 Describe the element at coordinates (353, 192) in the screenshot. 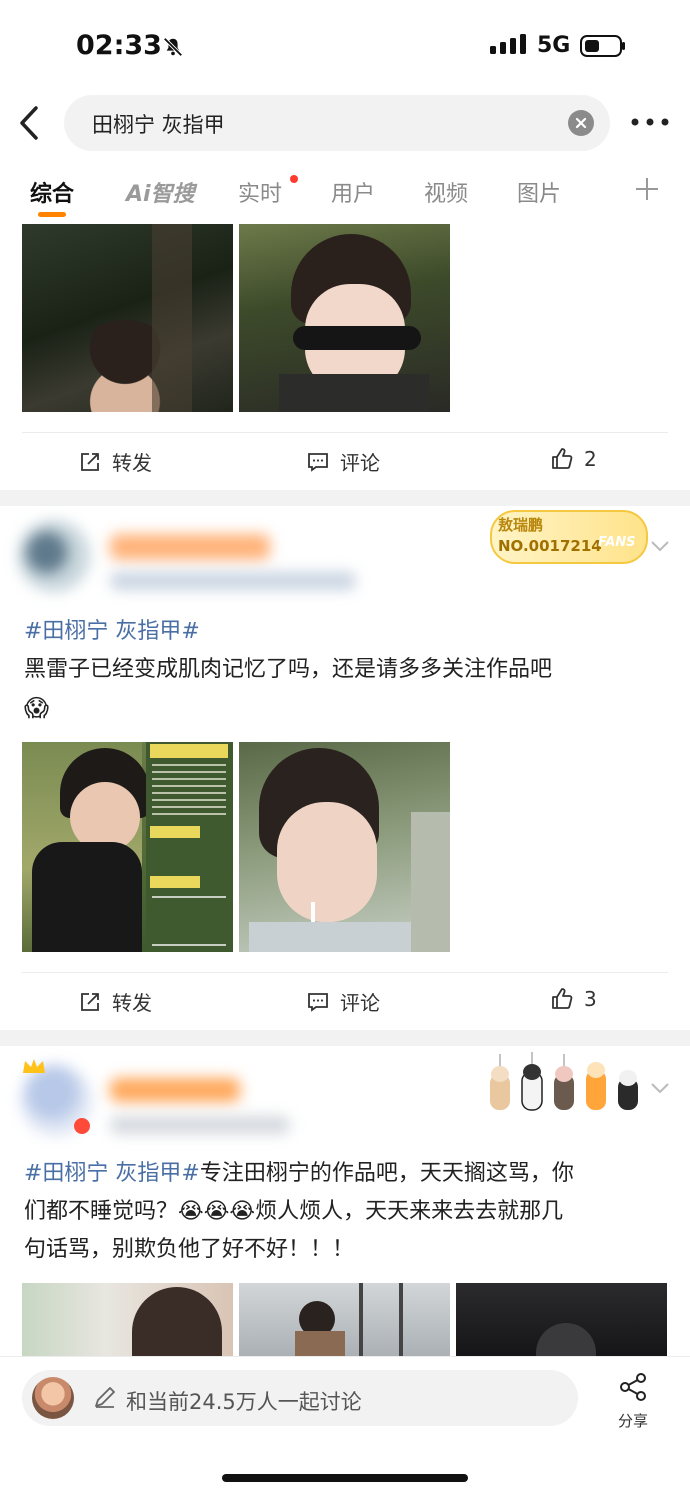

I see `tab-users: 用户` at that location.